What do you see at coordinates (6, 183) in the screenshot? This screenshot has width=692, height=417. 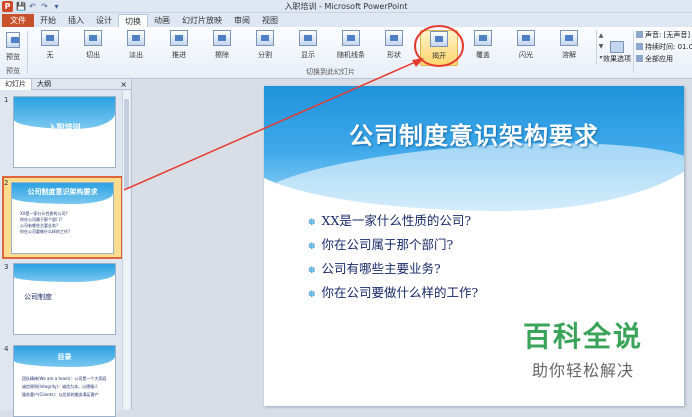 I see `slide-number: 2` at bounding box center [6, 183].